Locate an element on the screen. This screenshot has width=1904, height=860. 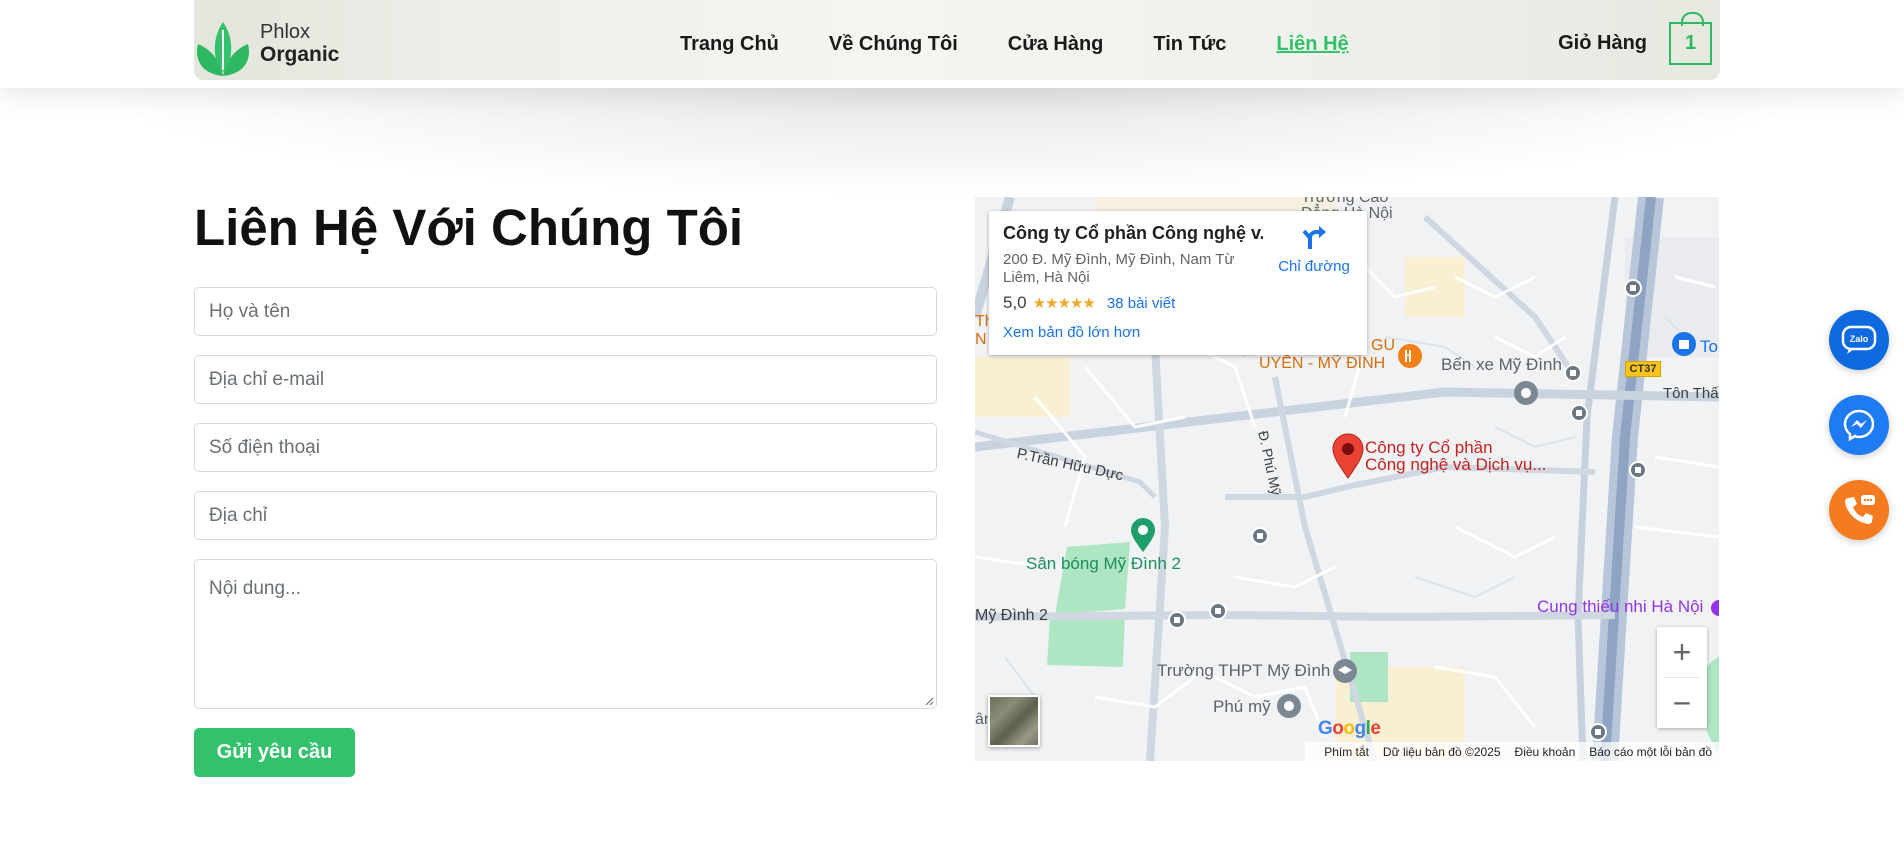
cart-link: Giỏ Hàng 1 is located at coordinates (1635, 38).